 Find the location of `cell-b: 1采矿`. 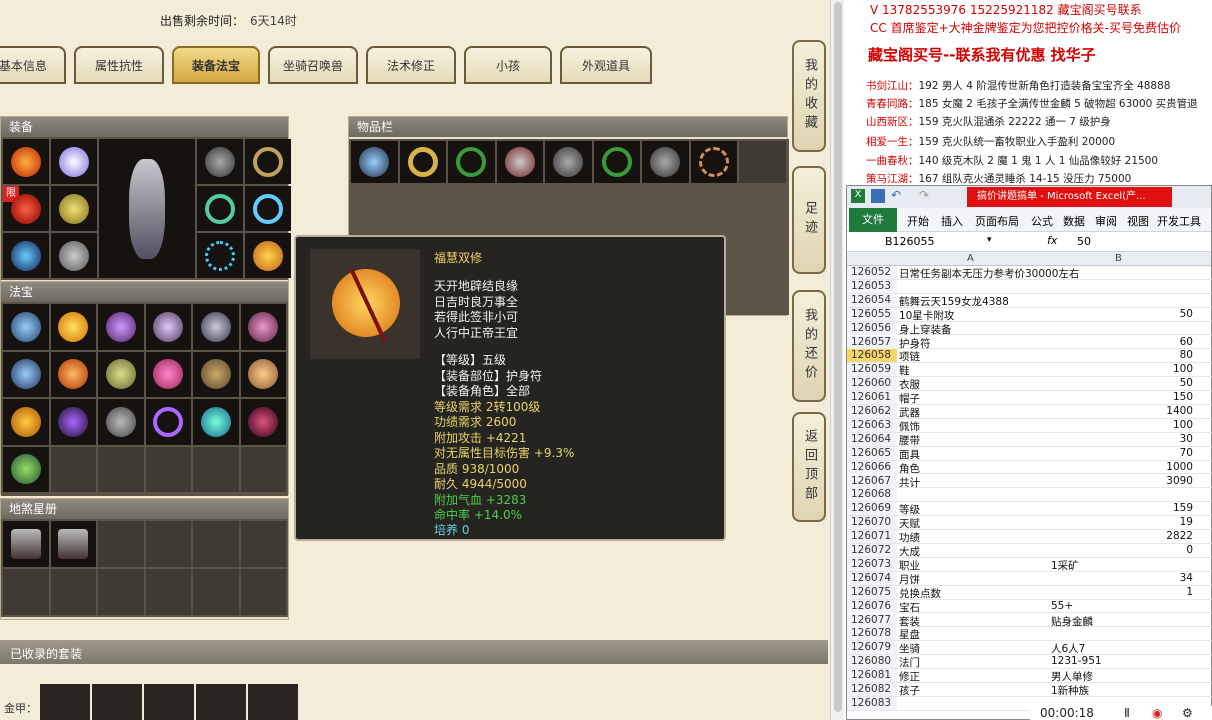

cell-b: 1采矿 is located at coordinates (1065, 565).